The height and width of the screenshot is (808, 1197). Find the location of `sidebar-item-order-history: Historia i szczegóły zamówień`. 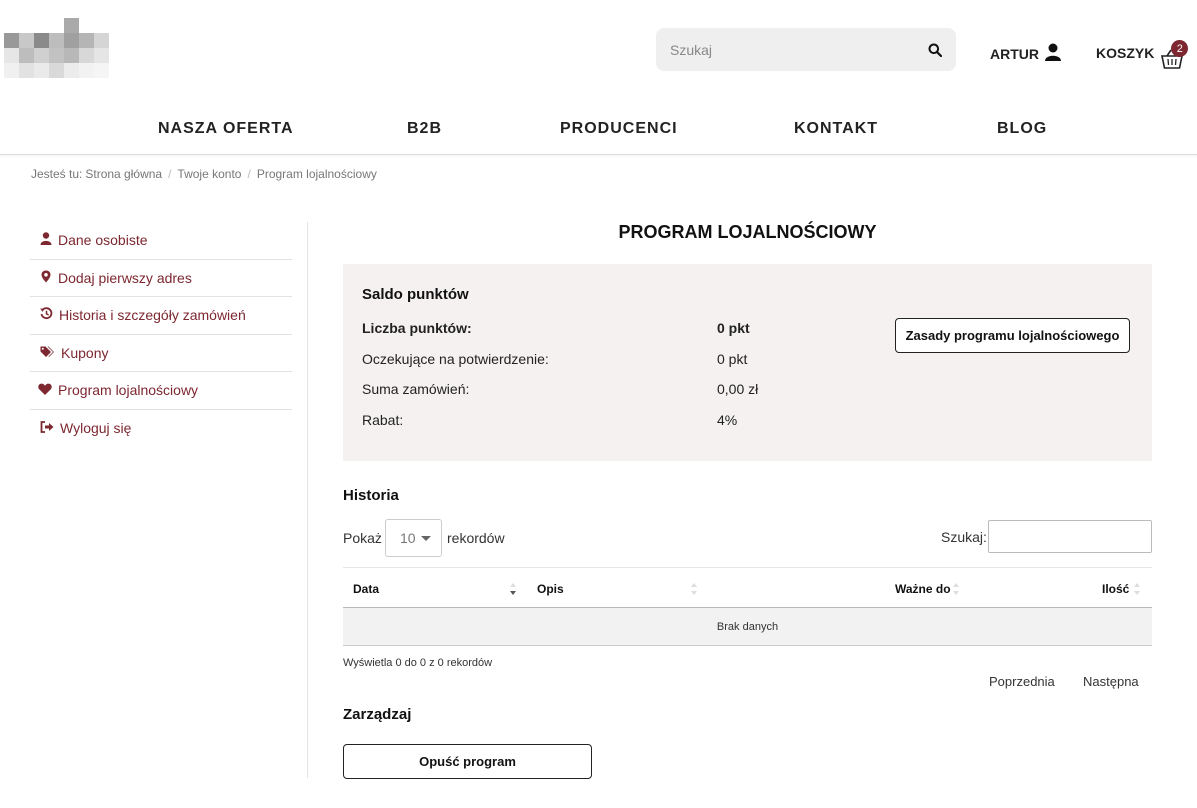

sidebar-item-order-history: Historia i szczegóły zamówień is located at coordinates (161, 316).